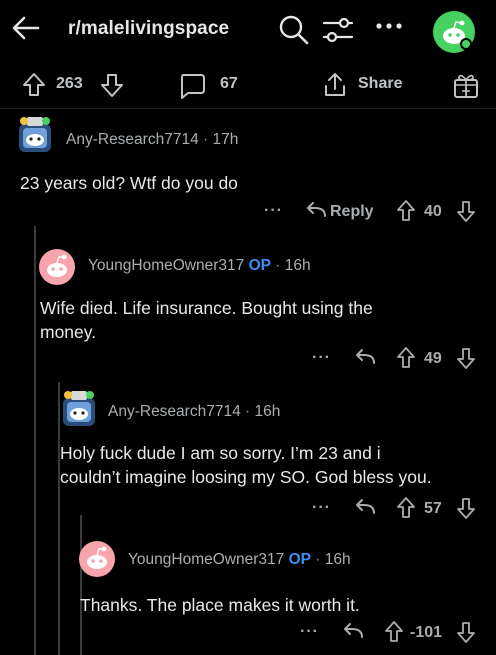 This screenshot has width=496, height=655. What do you see at coordinates (338, 30) in the screenshot?
I see `sort-filter-icon` at bounding box center [338, 30].